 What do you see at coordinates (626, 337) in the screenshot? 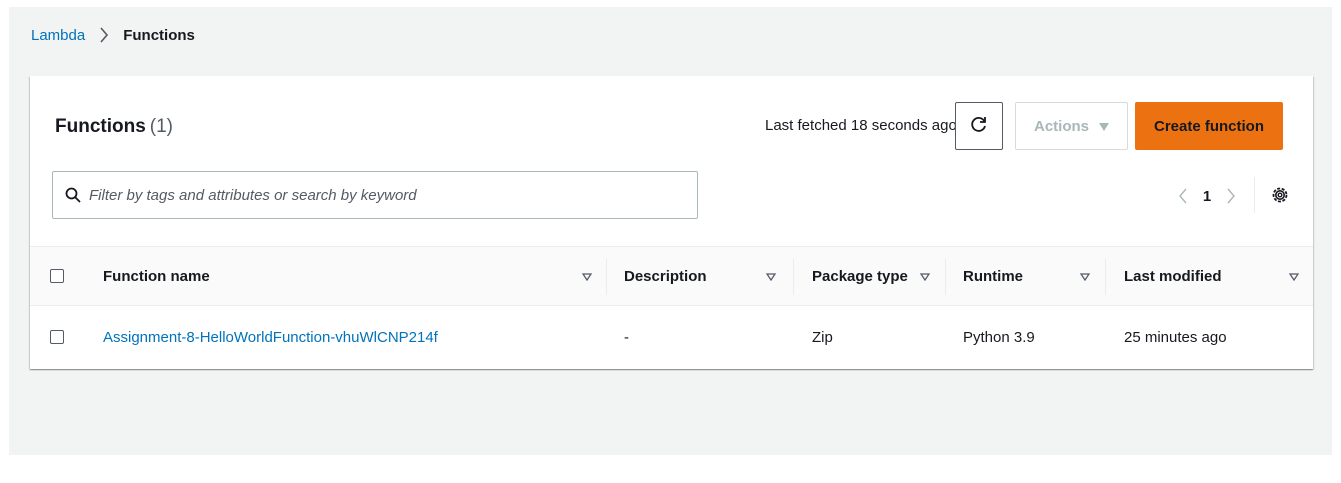
I see `description-cell: -` at bounding box center [626, 337].